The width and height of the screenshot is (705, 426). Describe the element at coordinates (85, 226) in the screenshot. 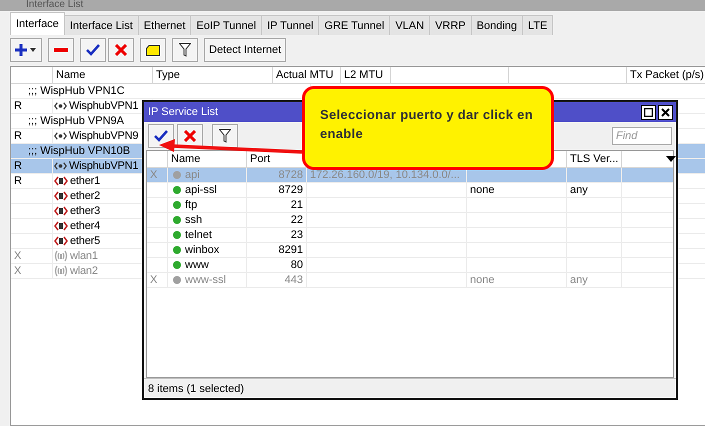

I see `interface-name: ether4` at that location.